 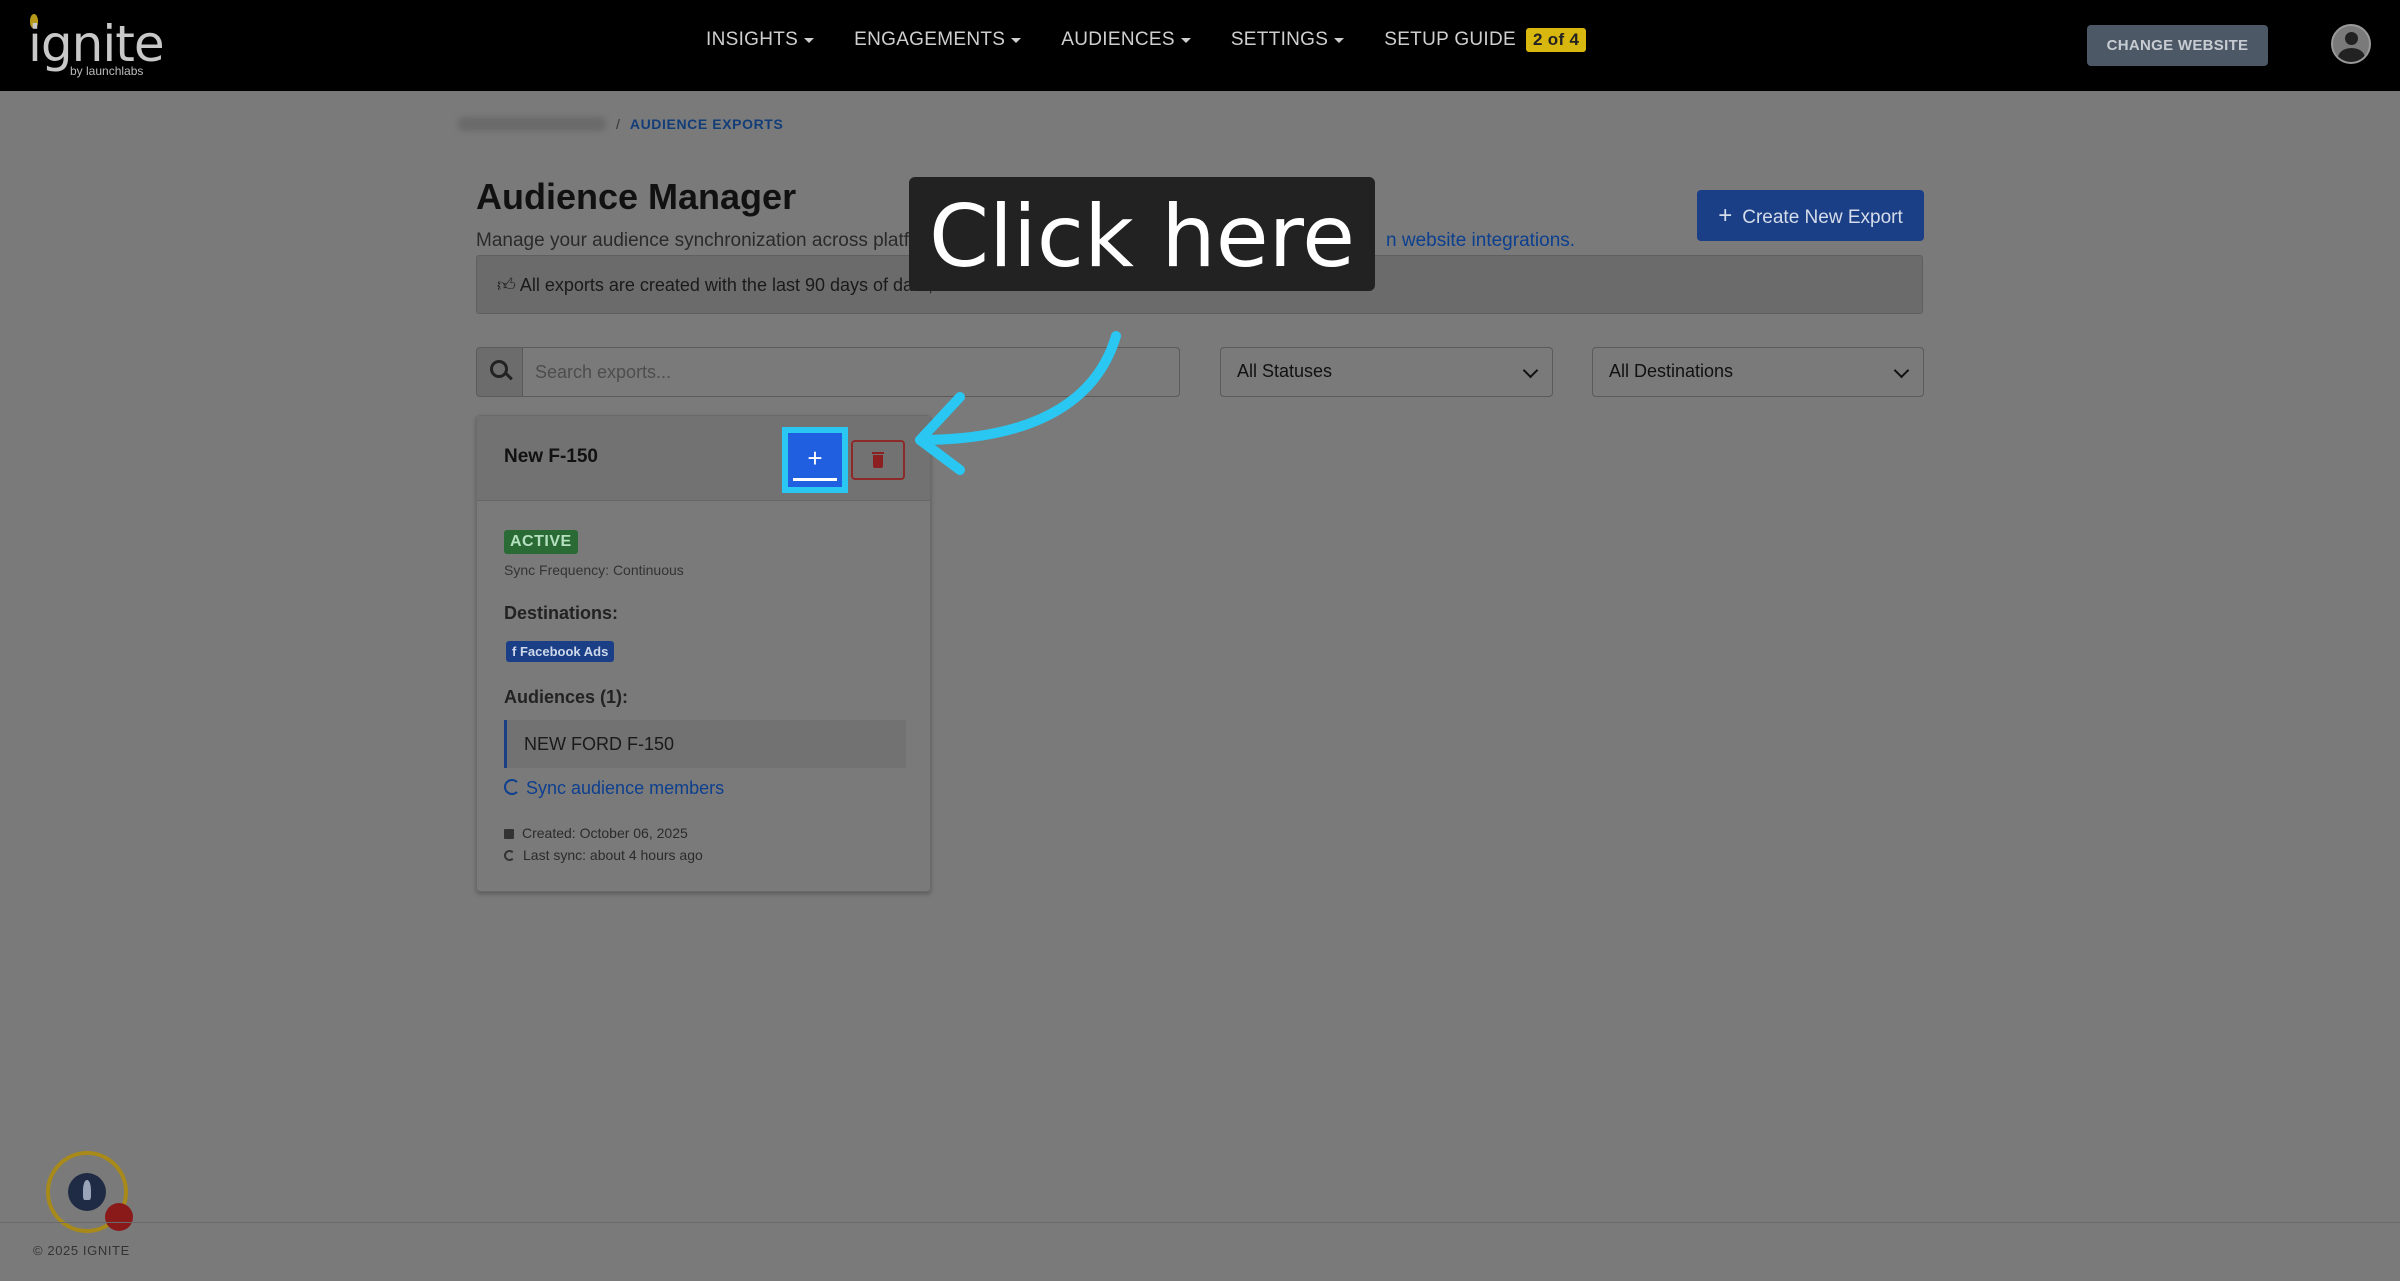 What do you see at coordinates (760, 40) in the screenshot?
I see `nav-insights: INSIGHTS` at bounding box center [760, 40].